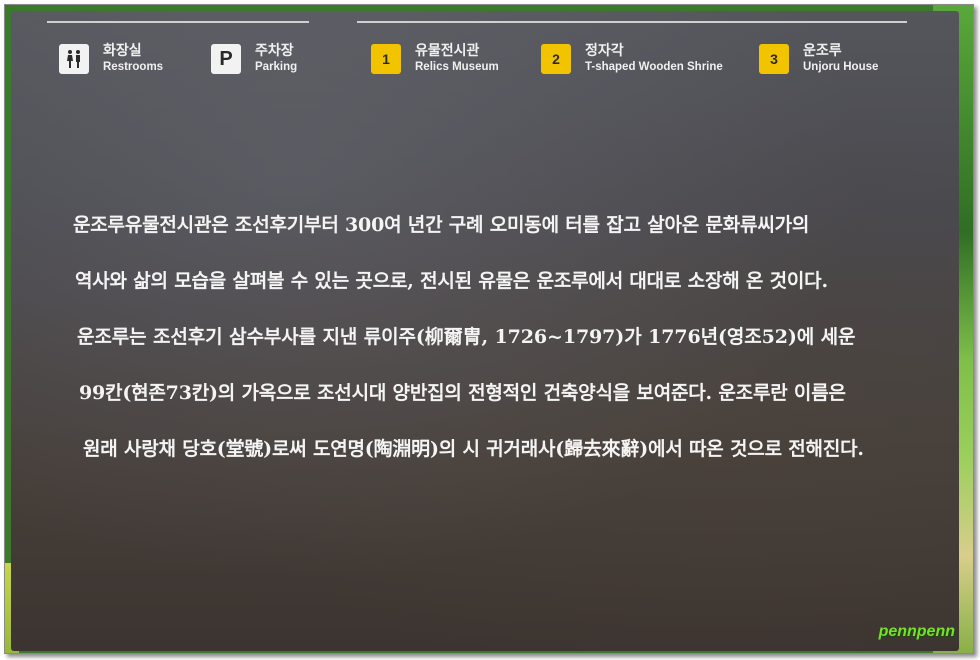 The height and width of the screenshot is (660, 980). I want to click on legend-label-en: T-shaped Wooden Shrine, so click(654, 67).